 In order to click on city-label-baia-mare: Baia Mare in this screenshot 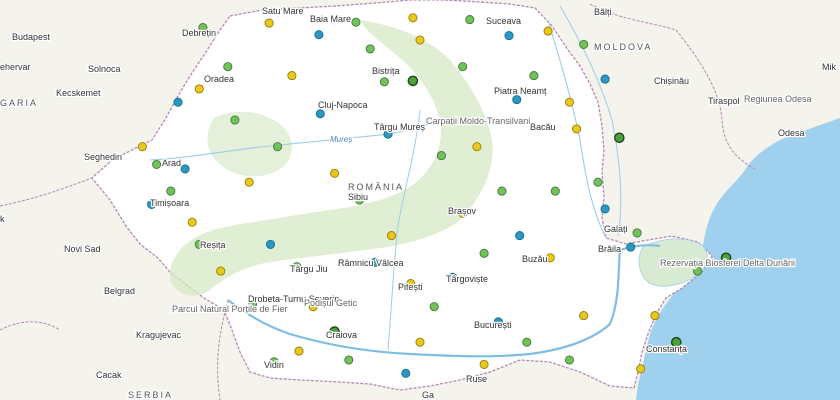, I will do `click(330, 19)`.